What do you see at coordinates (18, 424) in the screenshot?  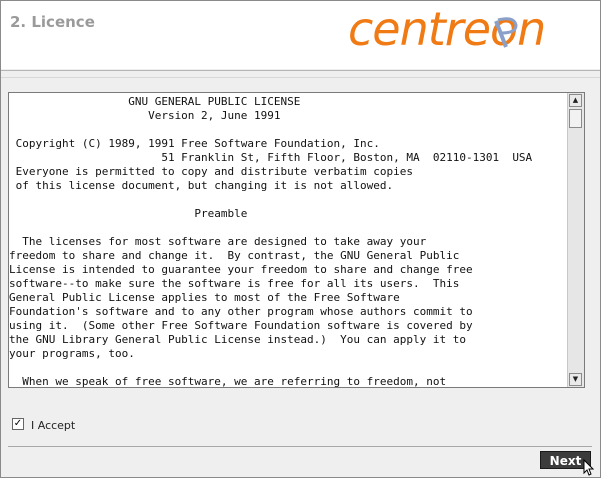 I see `accept-checkbox: ✓` at bounding box center [18, 424].